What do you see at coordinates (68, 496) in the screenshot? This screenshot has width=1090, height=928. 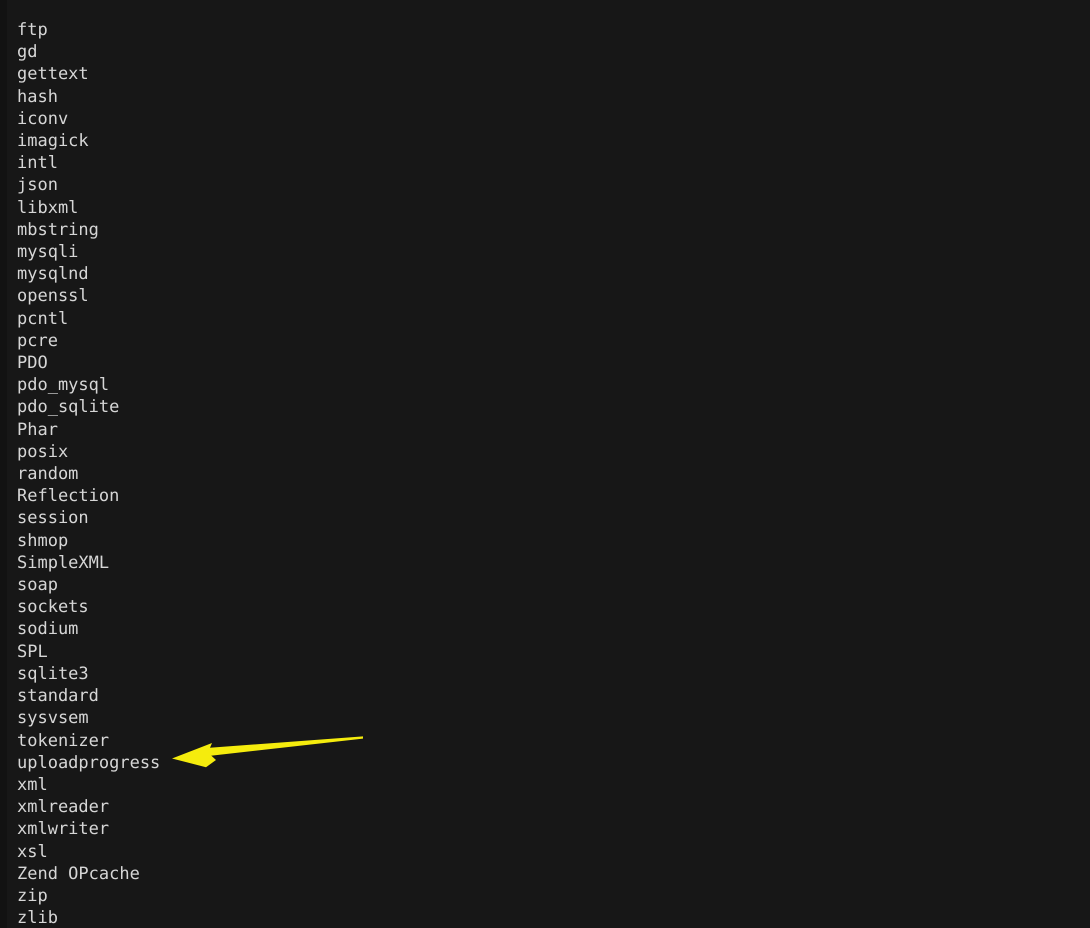 I see `module-list-item: Reflection` at bounding box center [68, 496].